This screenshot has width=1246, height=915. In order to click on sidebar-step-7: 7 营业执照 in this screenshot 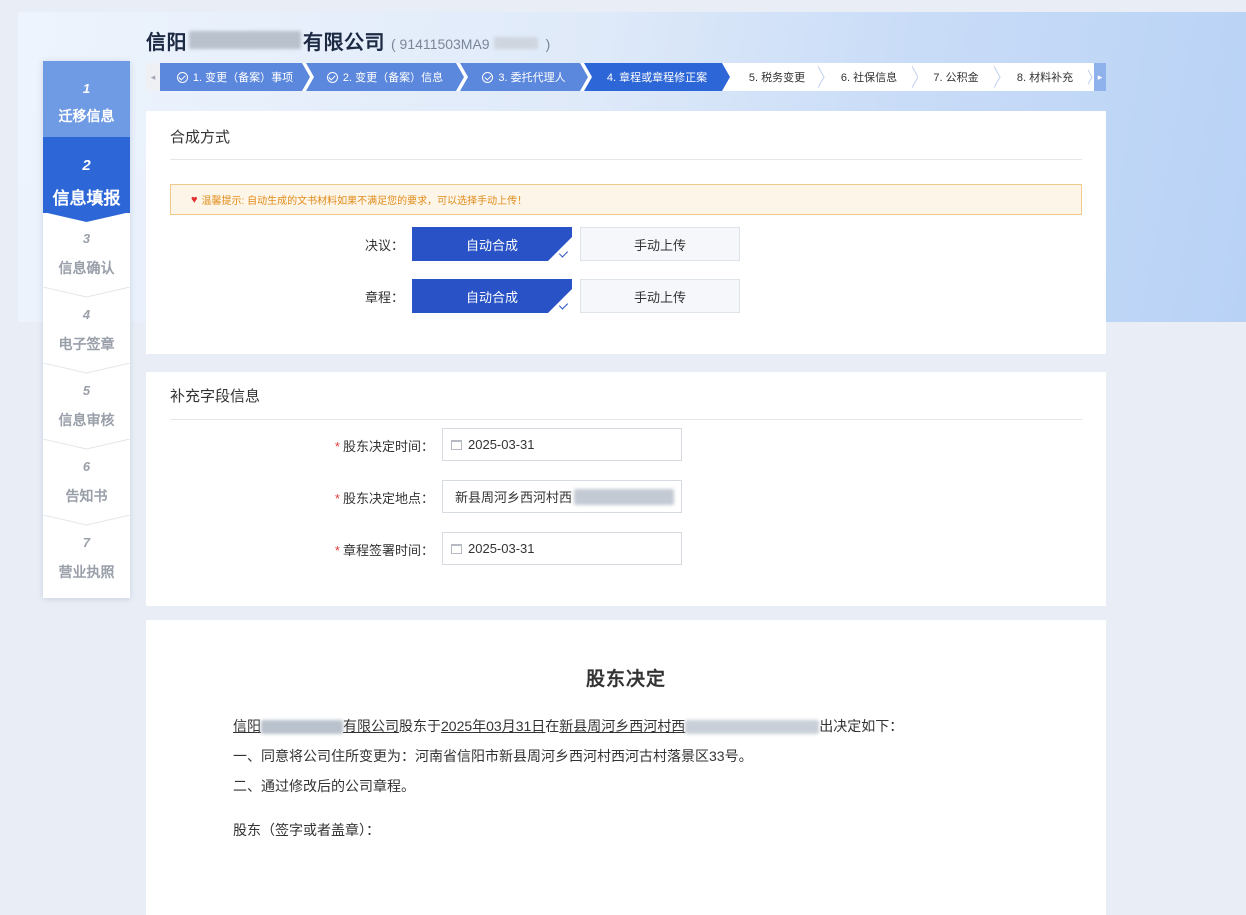, I will do `click(86, 558)`.